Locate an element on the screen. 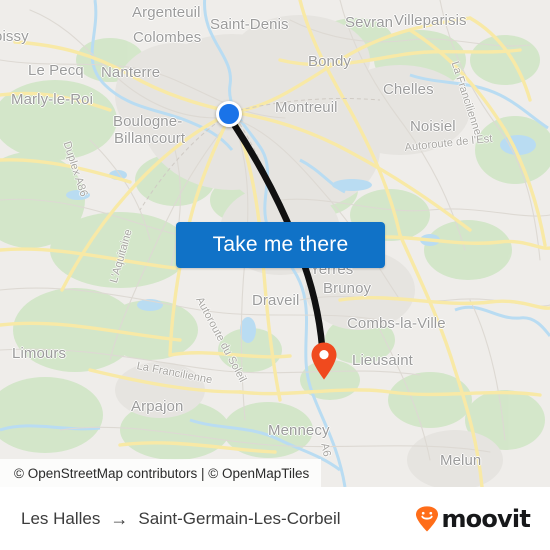 This screenshot has height=550, width=550. take-me-there-button: Take me there is located at coordinates (280, 245).